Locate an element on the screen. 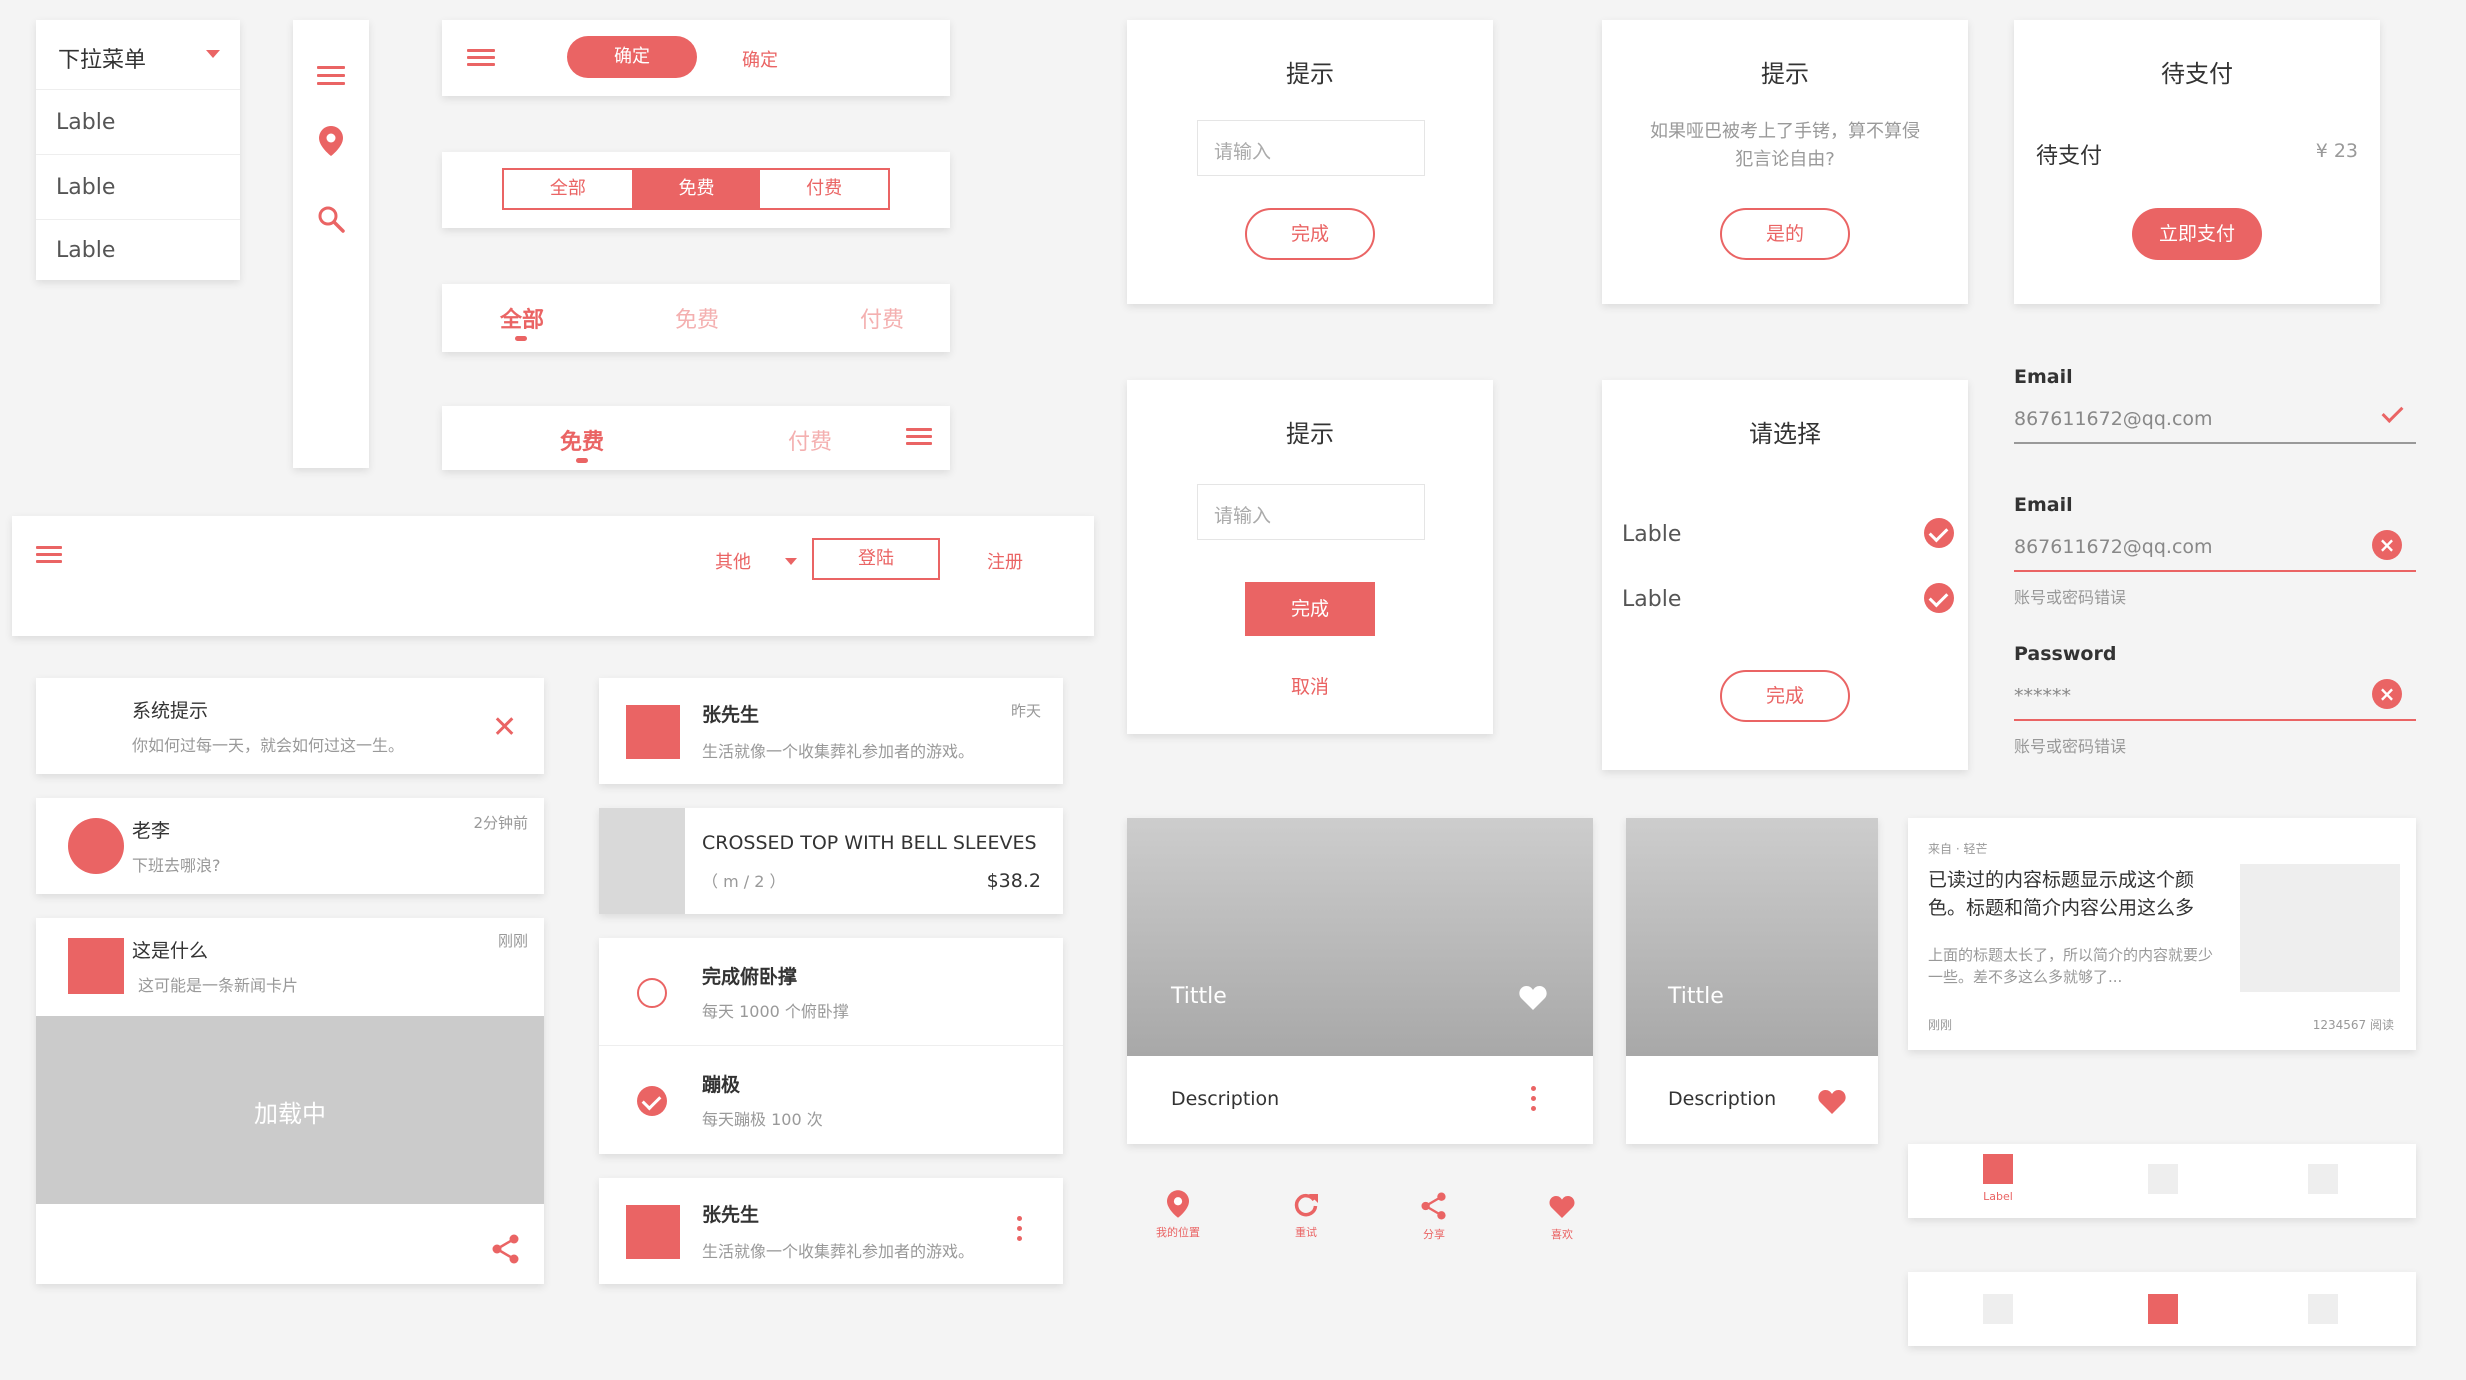  article-time: 刚刚 is located at coordinates (1940, 1025).